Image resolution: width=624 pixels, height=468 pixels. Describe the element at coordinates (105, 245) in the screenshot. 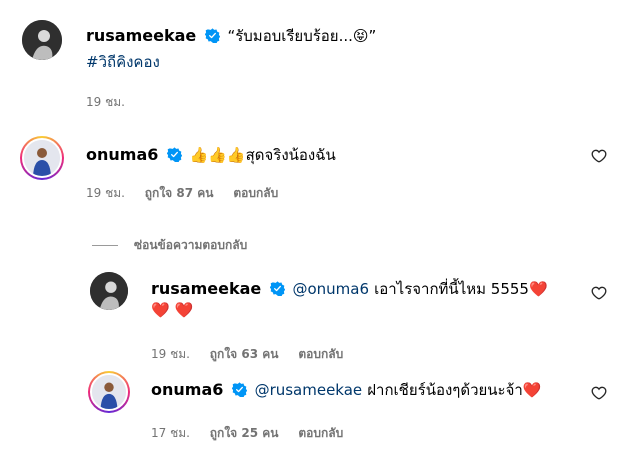

I see `divider` at that location.